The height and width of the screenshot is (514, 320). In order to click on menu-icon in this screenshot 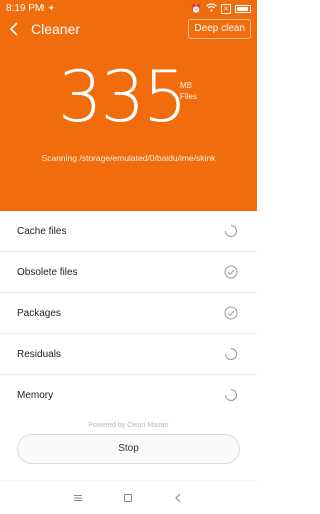, I will do `click(78, 497)`.